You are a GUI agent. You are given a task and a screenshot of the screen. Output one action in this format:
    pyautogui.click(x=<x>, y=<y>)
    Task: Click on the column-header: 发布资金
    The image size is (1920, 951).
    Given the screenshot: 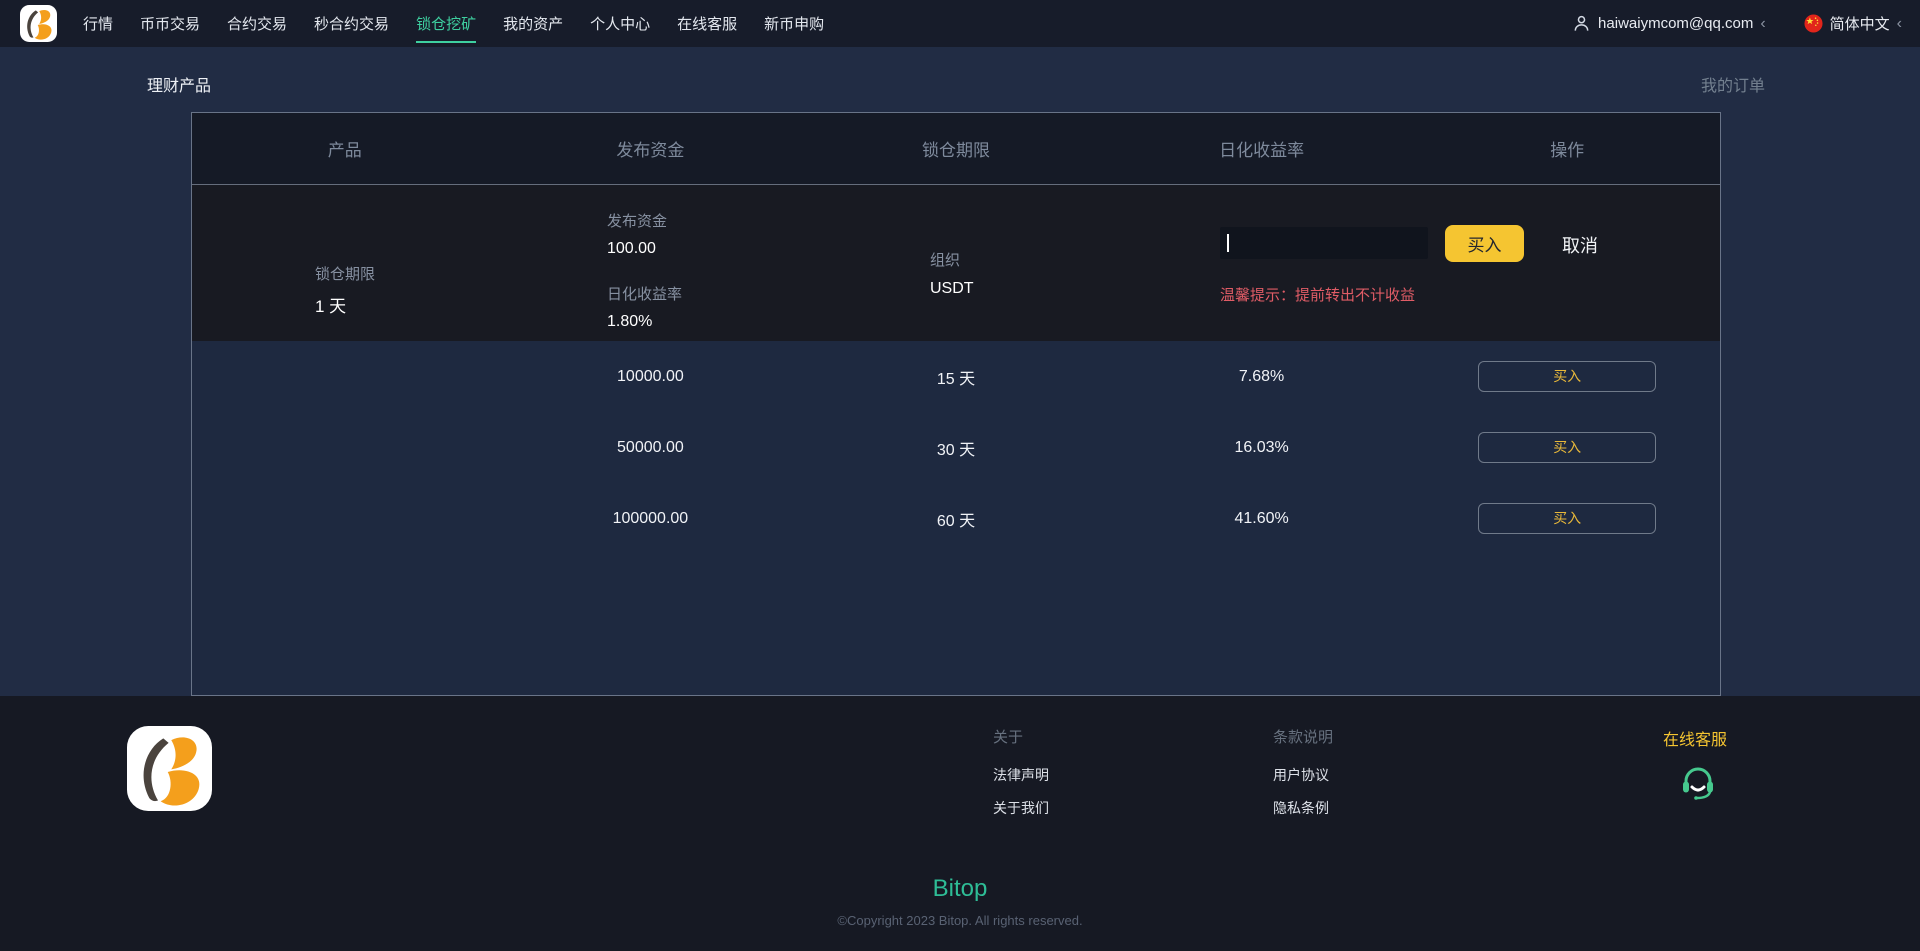 What is the action you would take?
    pyautogui.click(x=650, y=150)
    